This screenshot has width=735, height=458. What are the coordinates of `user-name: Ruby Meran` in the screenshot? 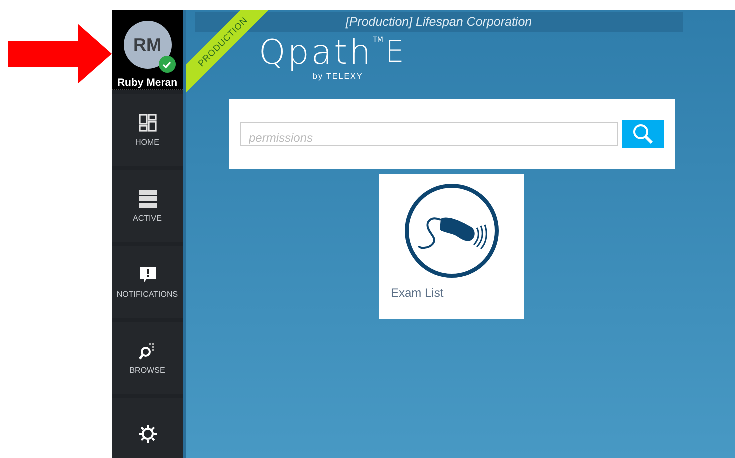 It's located at (147, 83).